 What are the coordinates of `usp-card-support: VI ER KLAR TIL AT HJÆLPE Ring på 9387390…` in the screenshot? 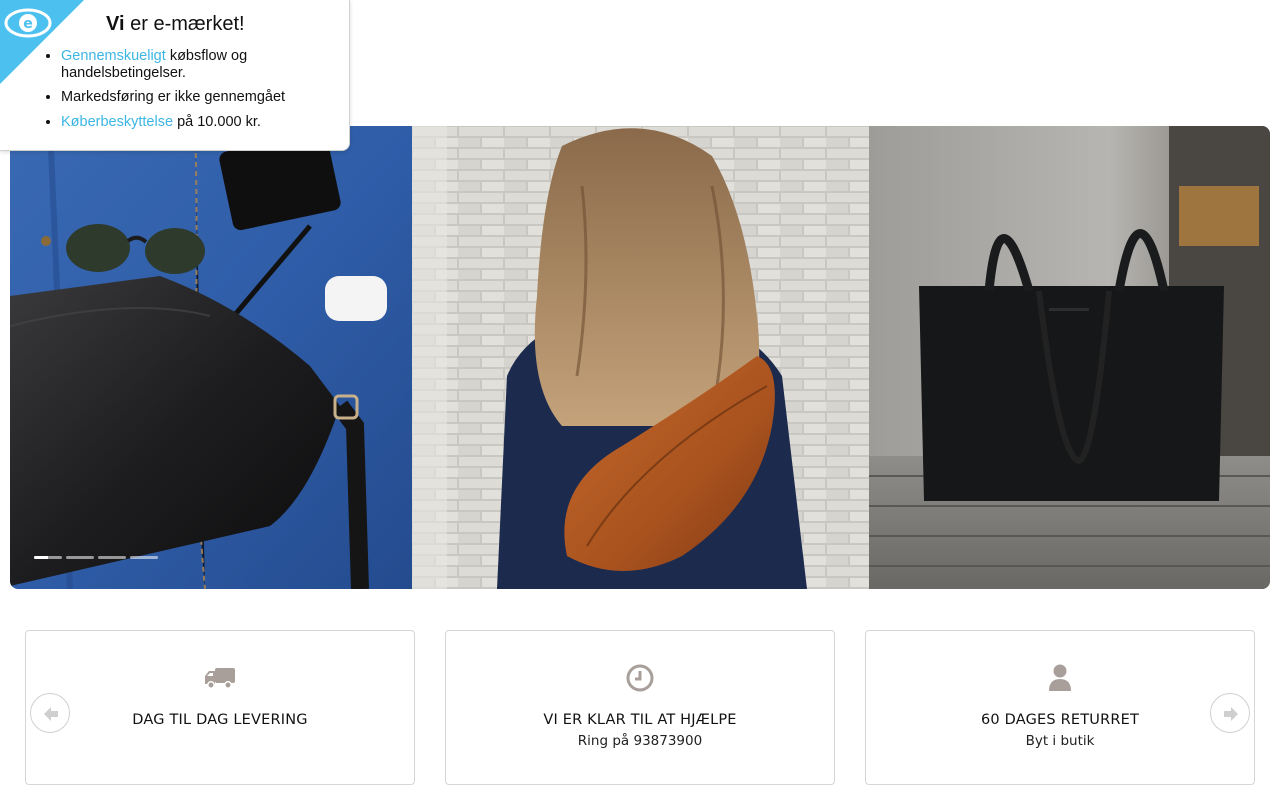 It's located at (640, 707).